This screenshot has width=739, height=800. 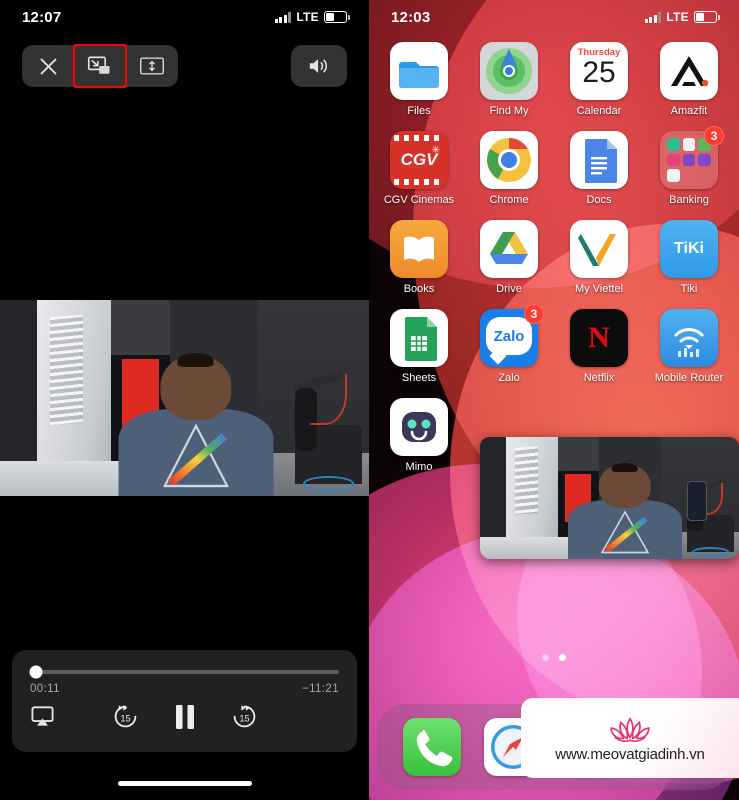 What do you see at coordinates (599, 168) in the screenshot?
I see `app-docs: Docs` at bounding box center [599, 168].